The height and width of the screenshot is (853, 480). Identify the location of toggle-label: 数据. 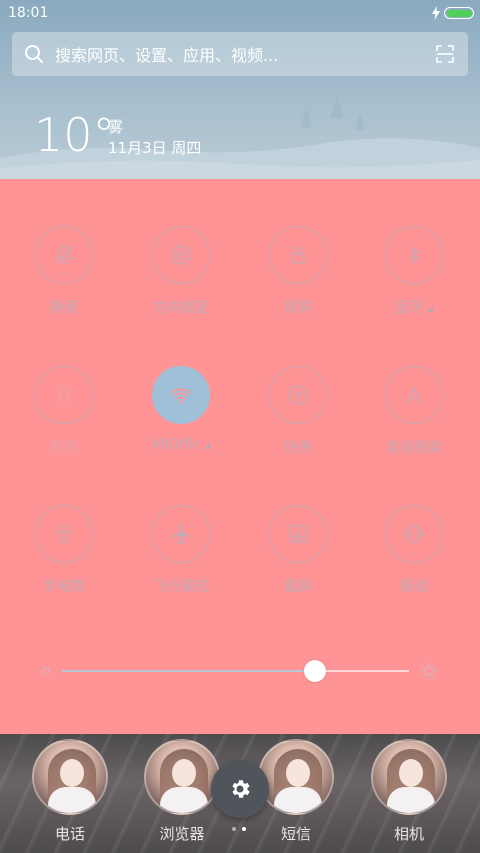
(64, 447).